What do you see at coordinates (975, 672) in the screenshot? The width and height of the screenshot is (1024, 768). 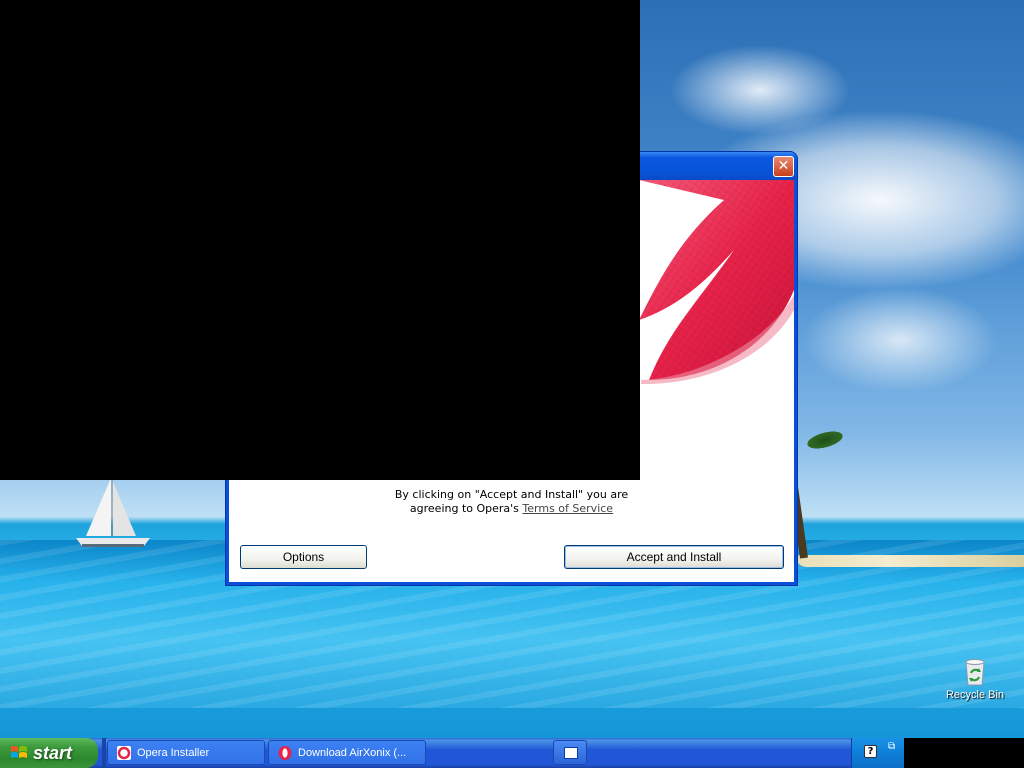 I see `recycle-bin-icon` at bounding box center [975, 672].